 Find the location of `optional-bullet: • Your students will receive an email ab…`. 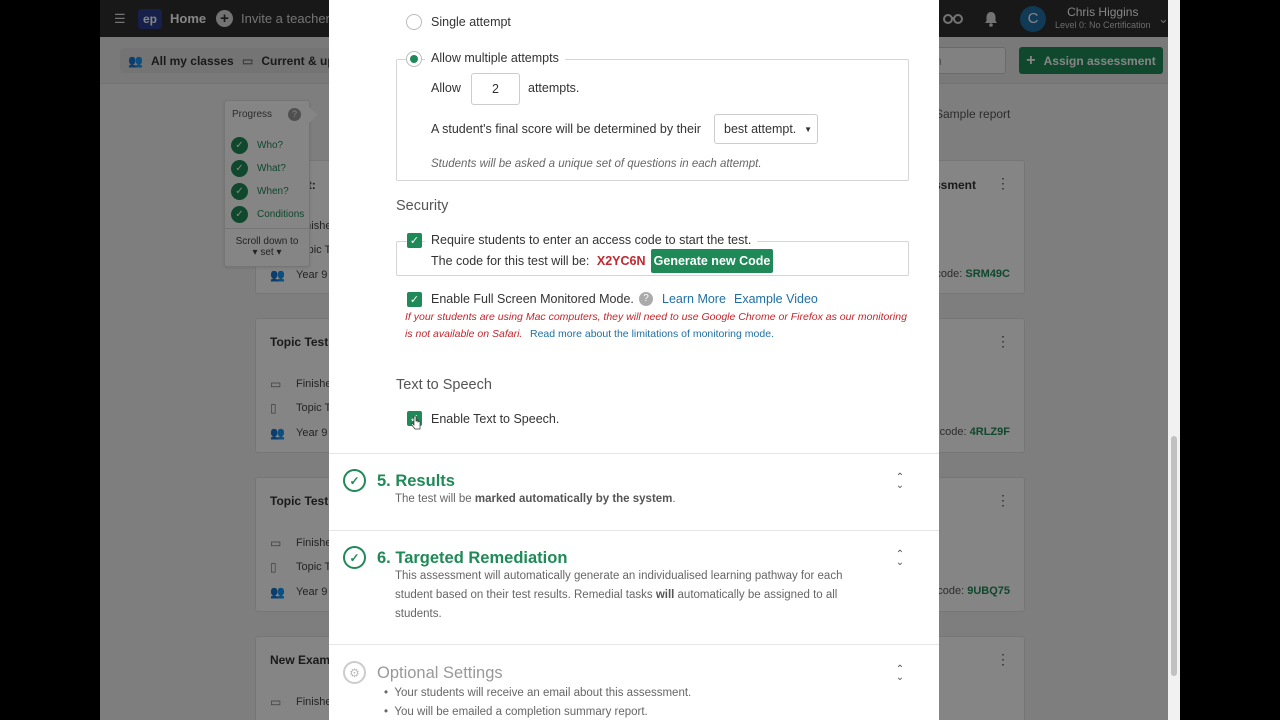

optional-bullet: • Your students will receive an email ab… is located at coordinates (538, 693).